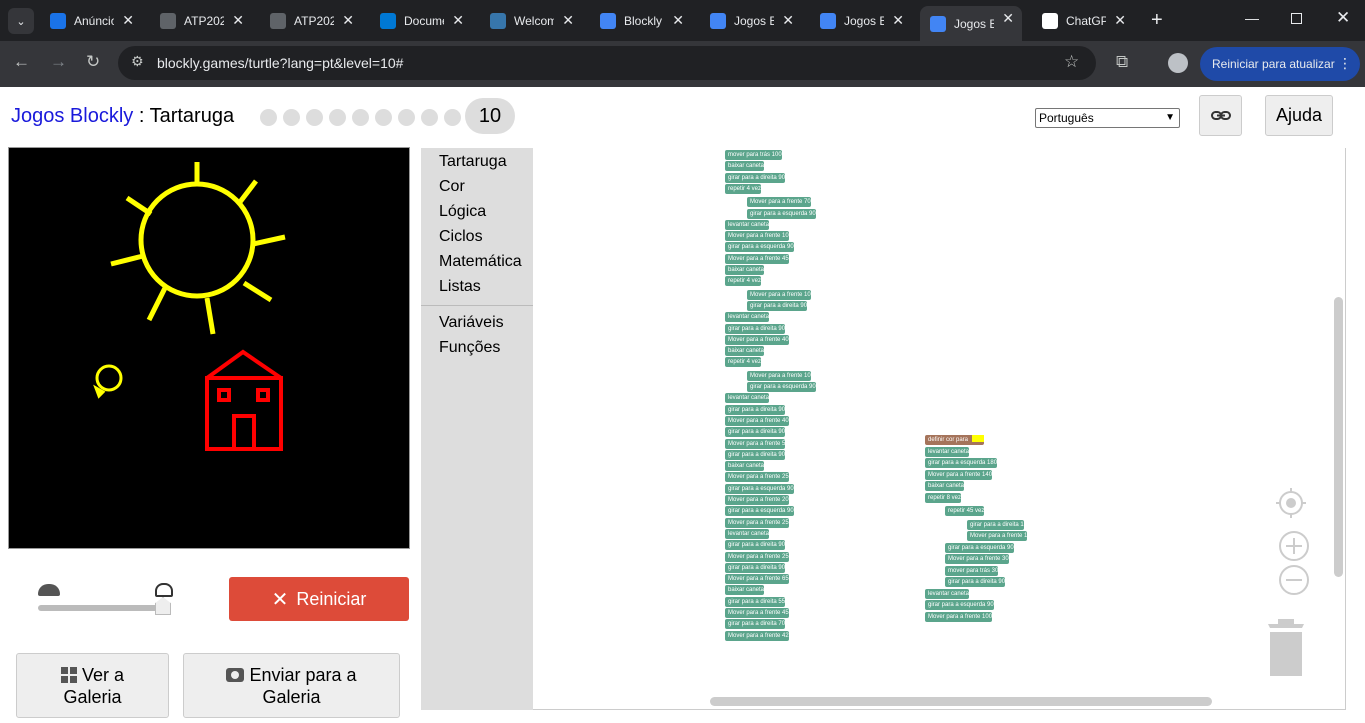  I want to click on toolbox-category: Variáveis, so click(471, 323).